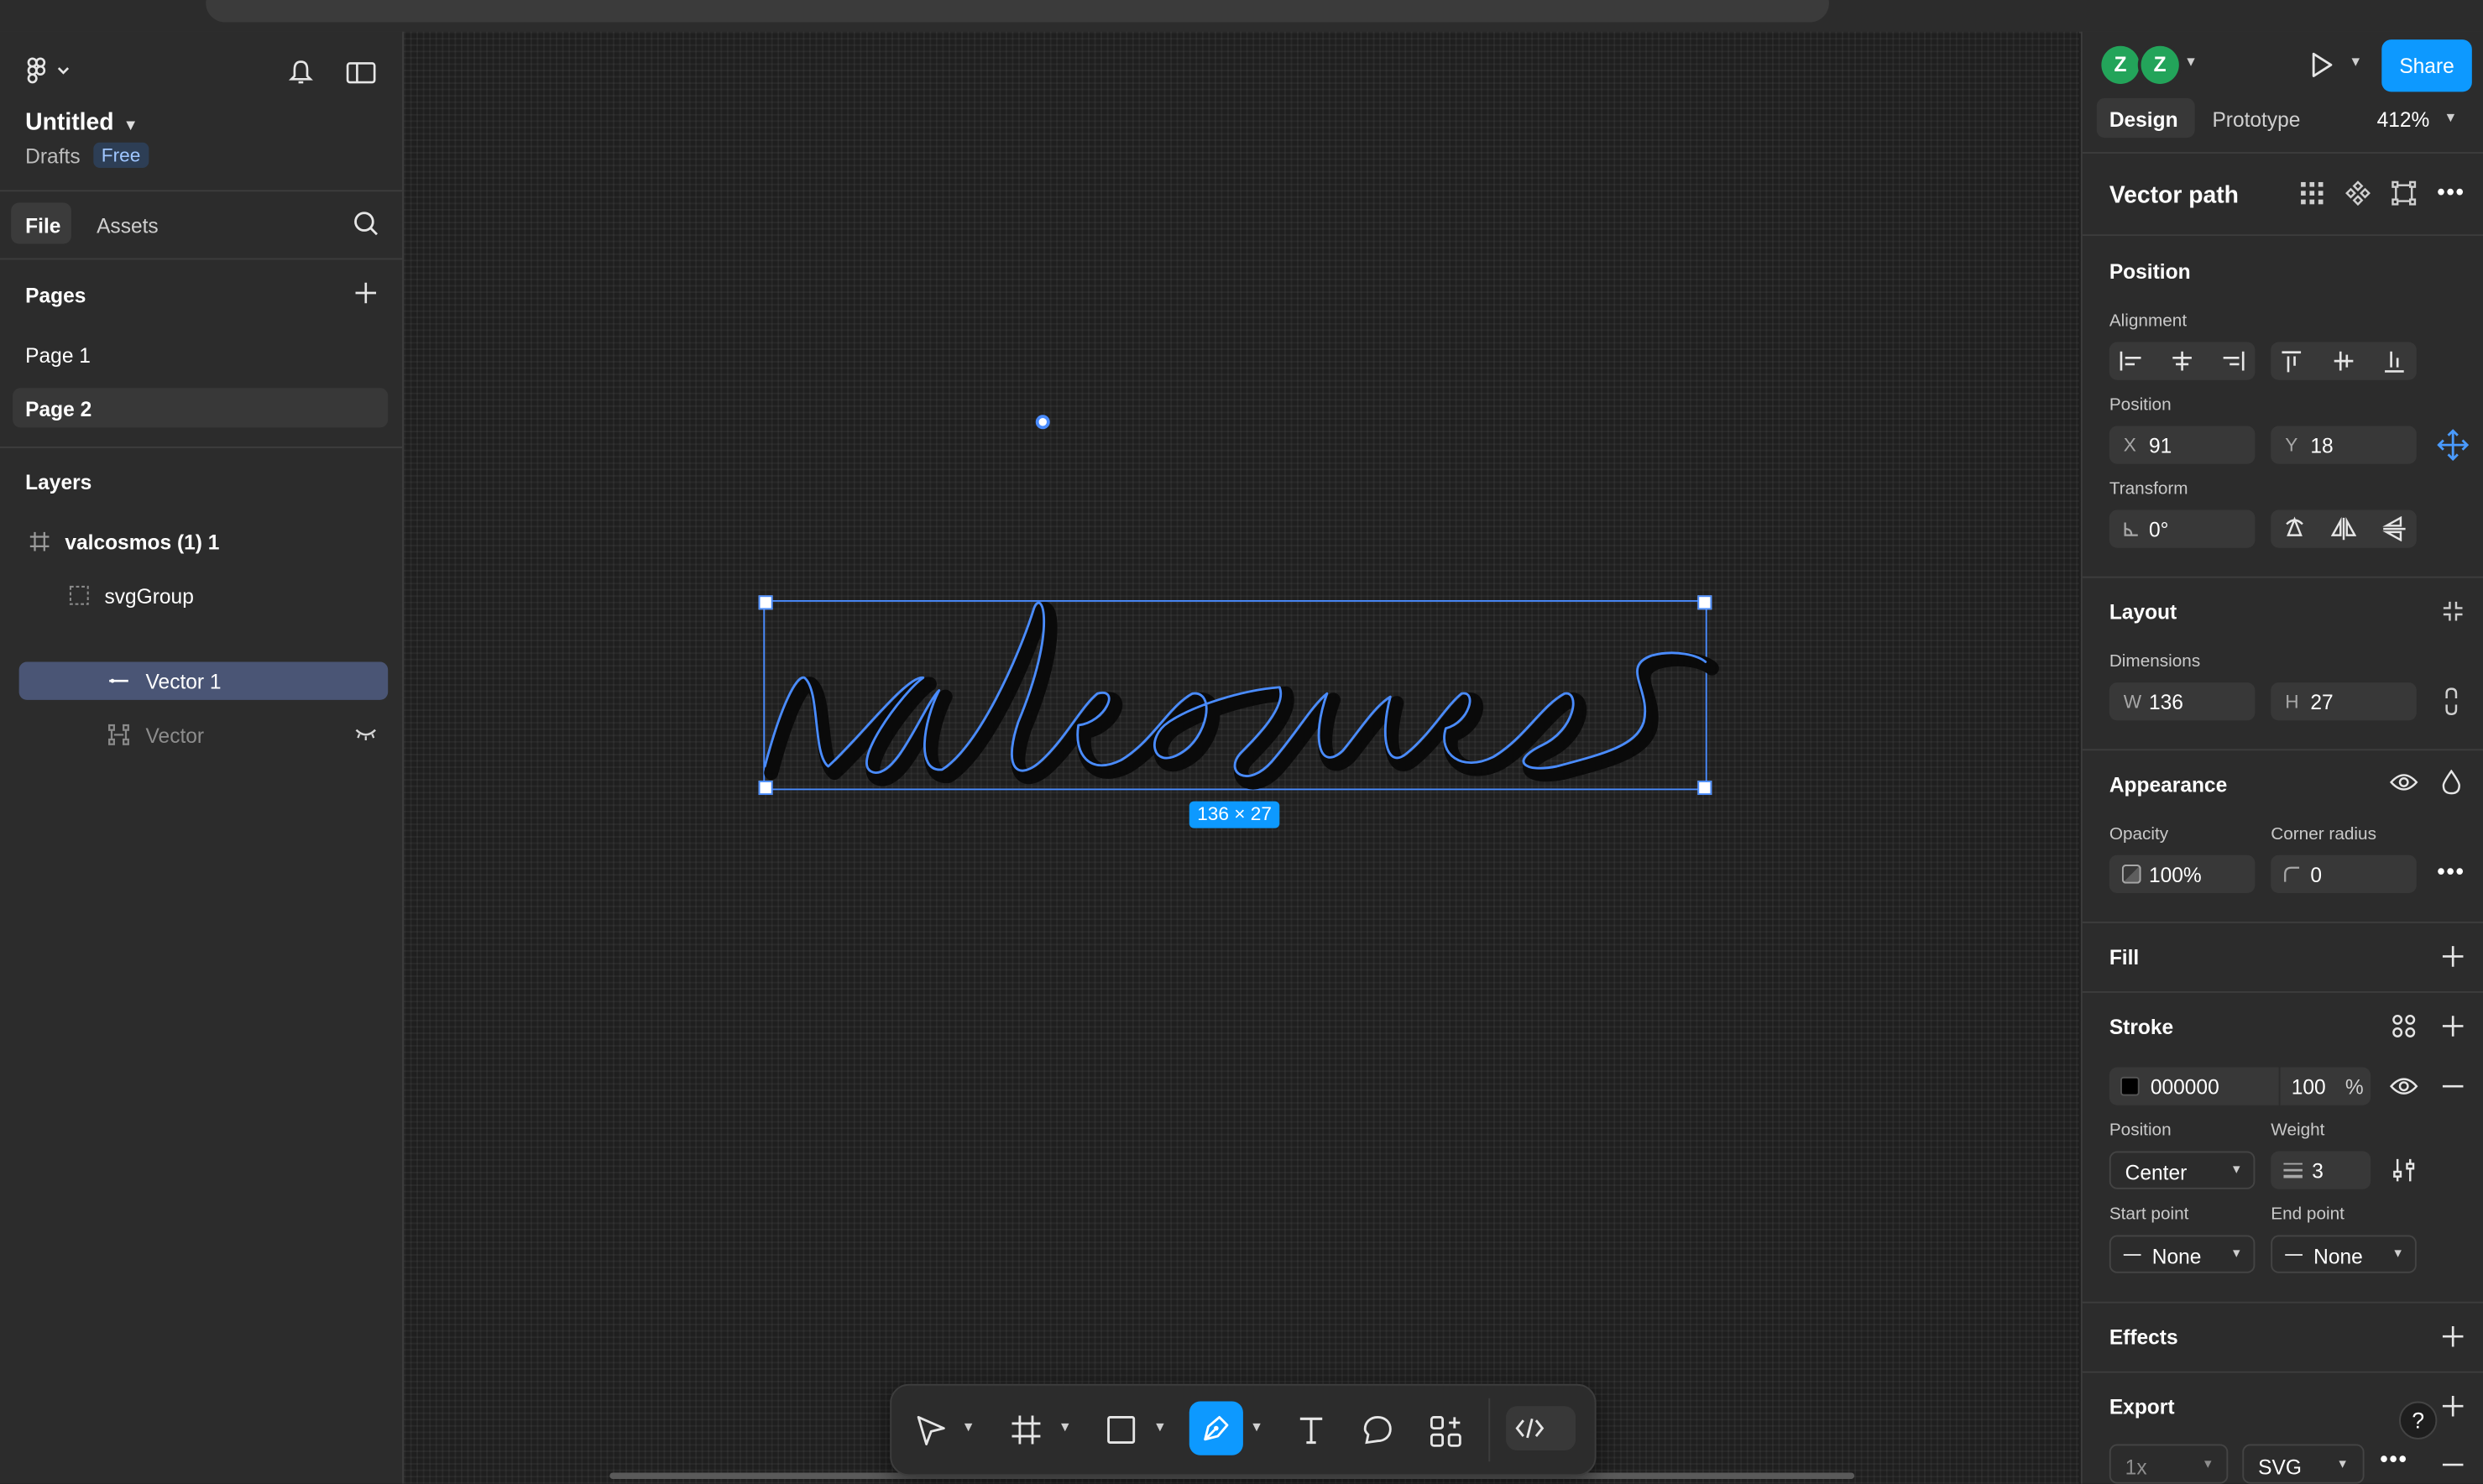 This screenshot has height=1484, width=2483. What do you see at coordinates (204, 680) in the screenshot?
I see `layer-row-vector-1: Vector 1` at bounding box center [204, 680].